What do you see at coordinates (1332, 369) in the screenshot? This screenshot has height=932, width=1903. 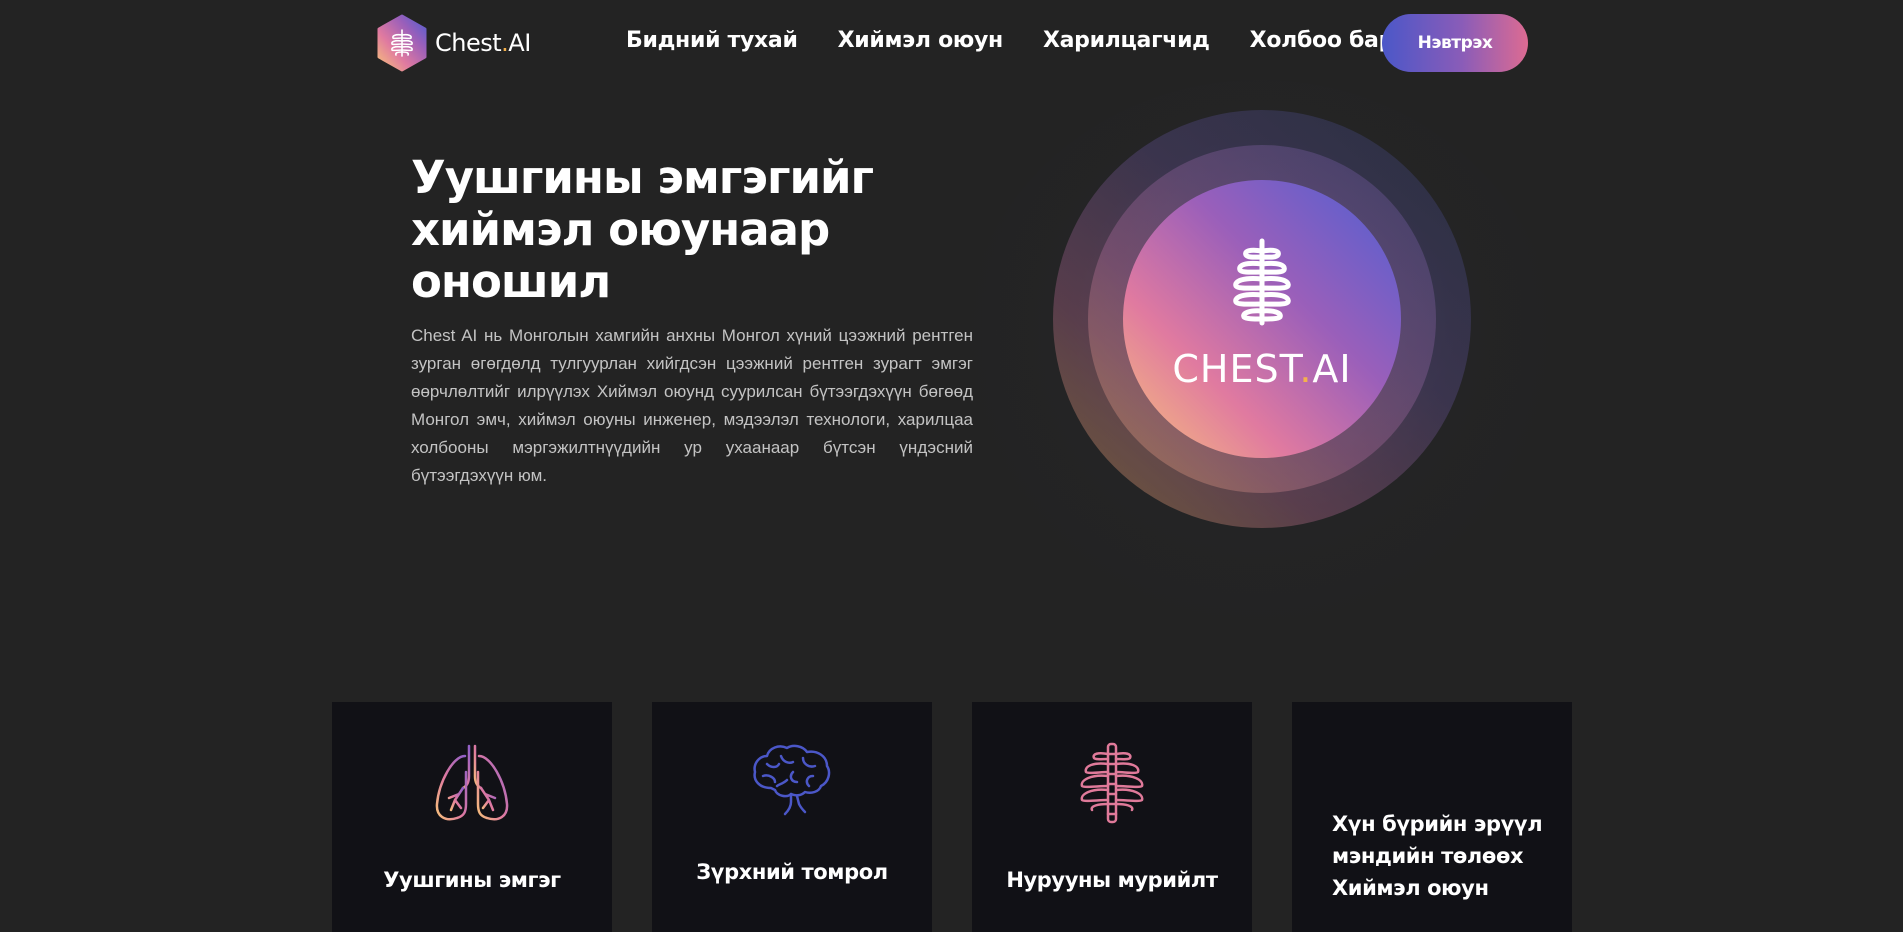 I see `emblem-suffix: AI` at bounding box center [1332, 369].